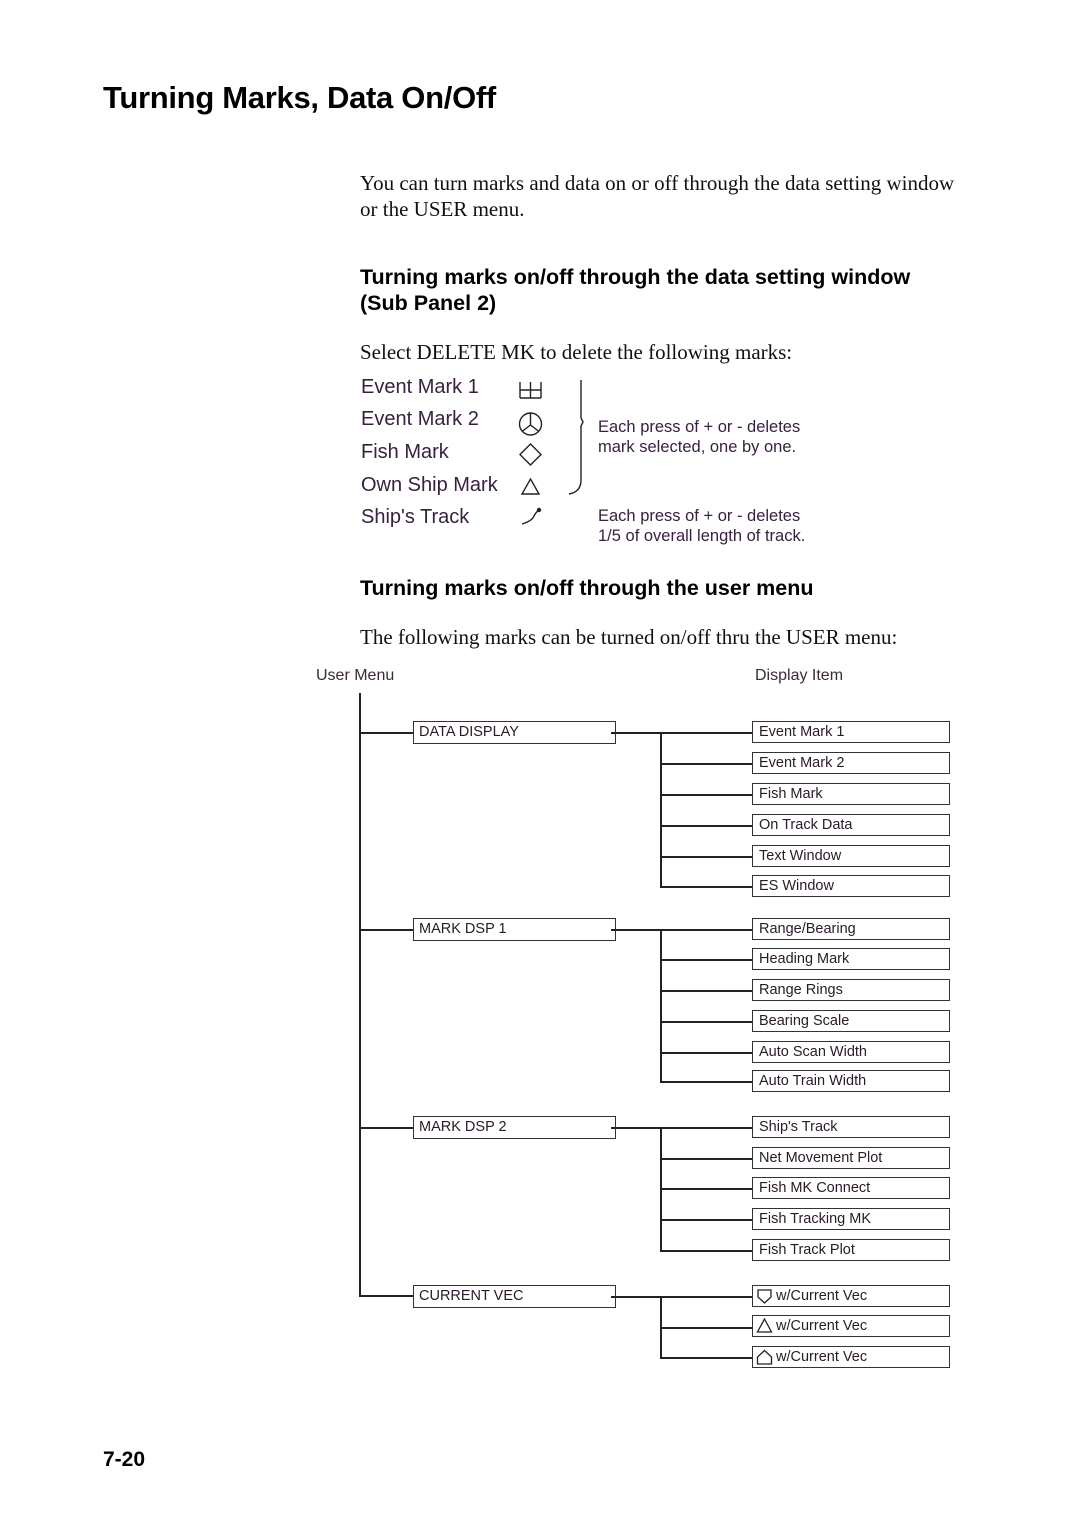  I want to click on tree-trunk, so click(360, 994).